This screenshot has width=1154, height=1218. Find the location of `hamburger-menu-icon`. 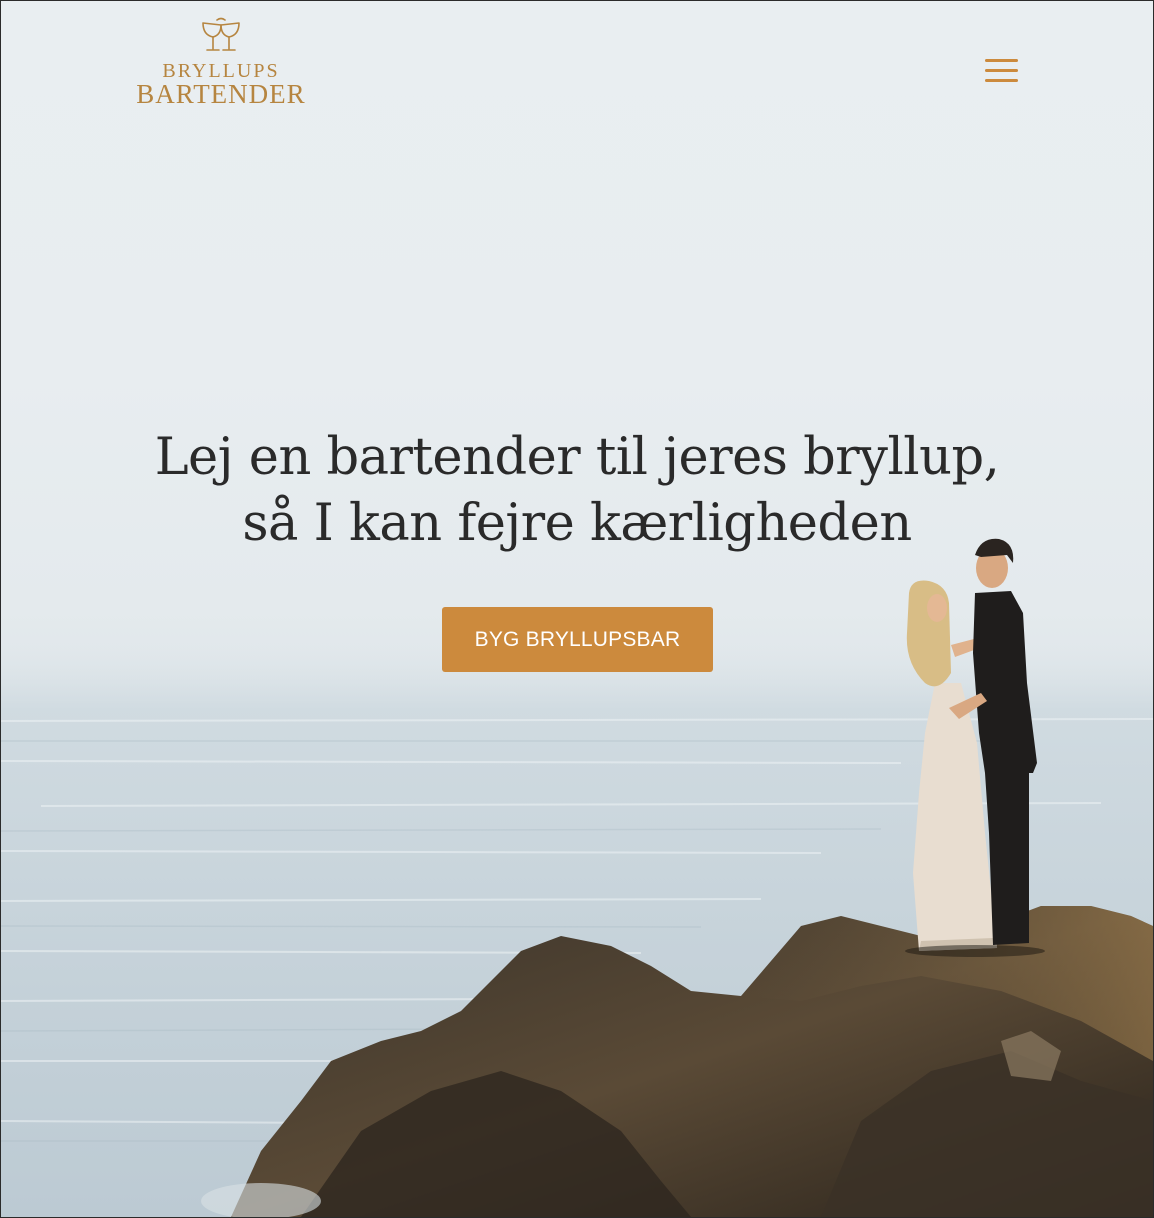

hamburger-menu-icon is located at coordinates (1003, 72).